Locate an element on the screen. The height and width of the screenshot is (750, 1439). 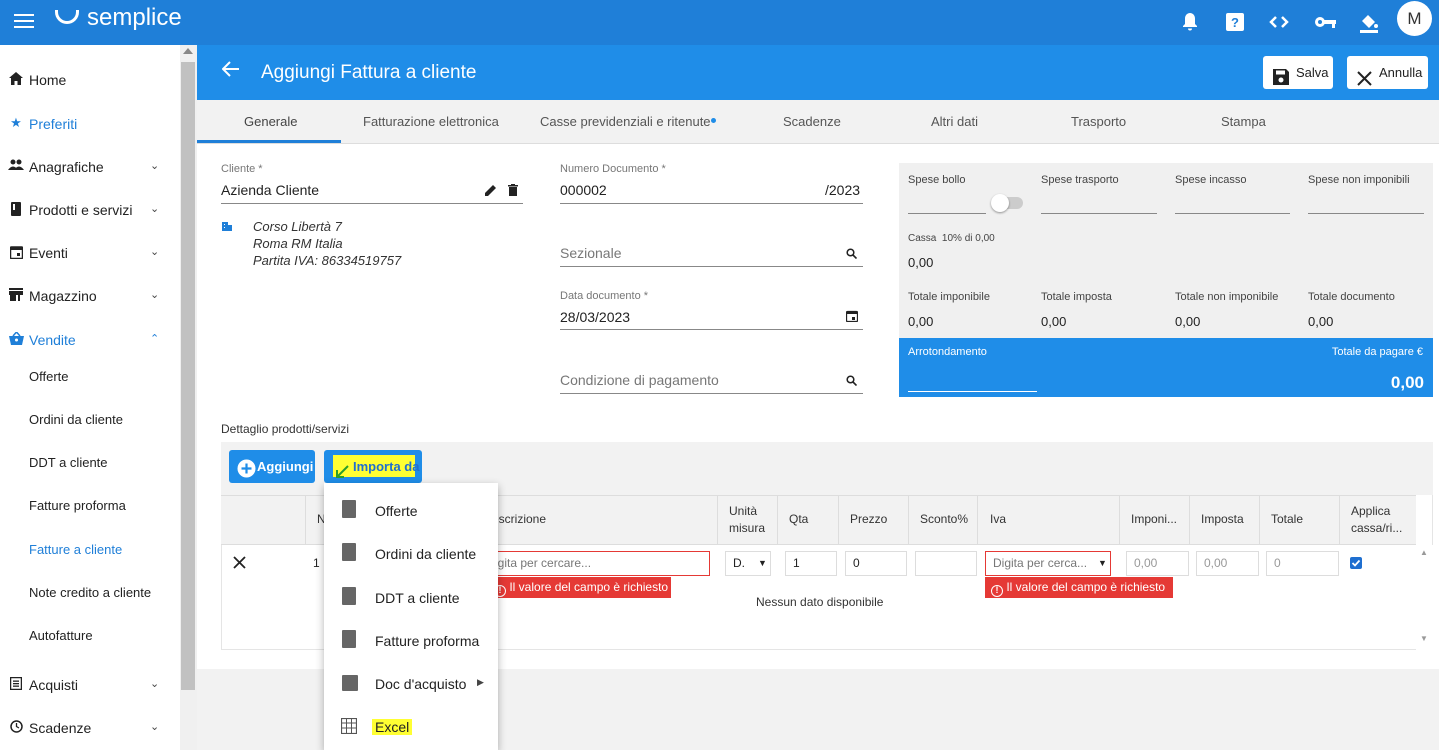
import-label: Importa da is located at coordinates (386, 466).